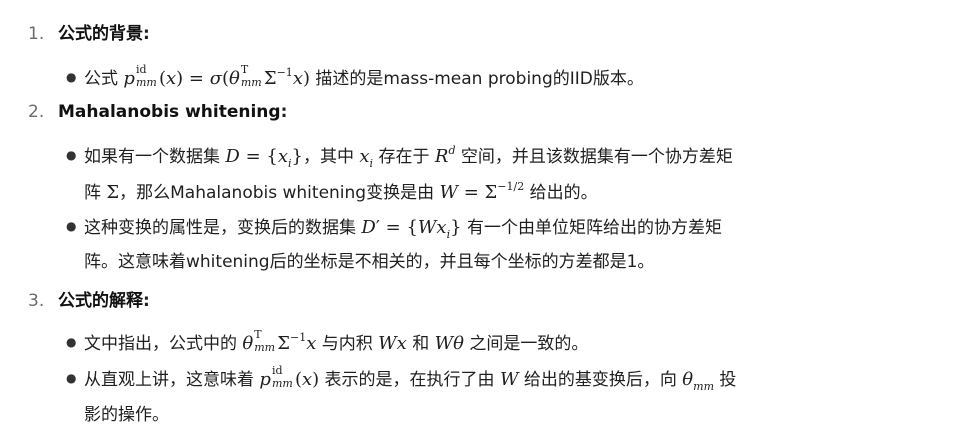  Describe the element at coordinates (526, 344) in the screenshot. I see `bullet-text: 之间是一致的。` at that location.